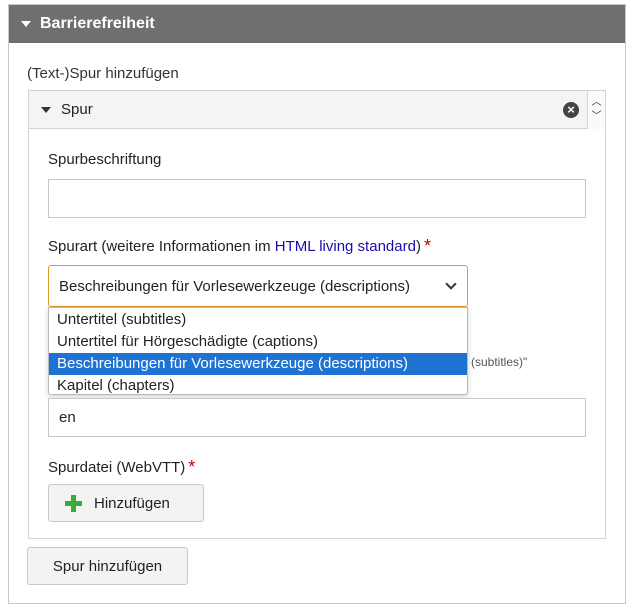 Image resolution: width=640 pixels, height=610 pixels. I want to click on plus-icon, so click(73, 503).